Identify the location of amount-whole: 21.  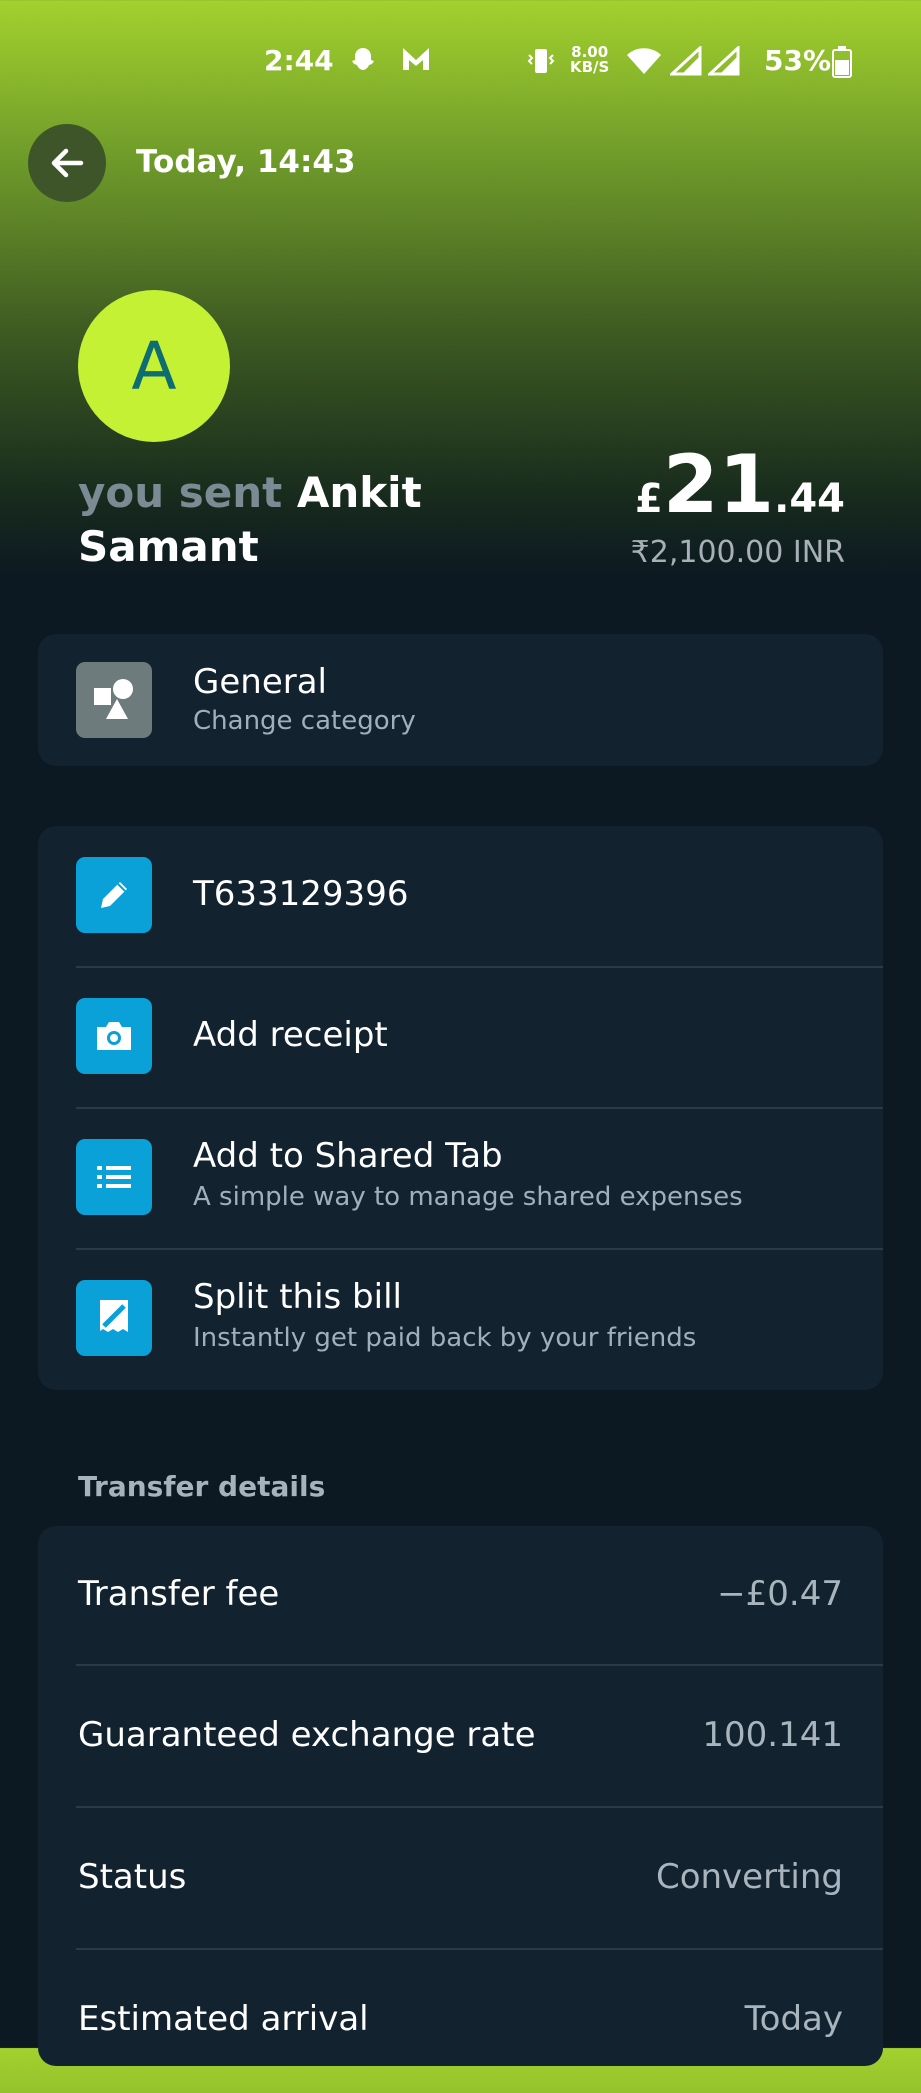
(718, 484).